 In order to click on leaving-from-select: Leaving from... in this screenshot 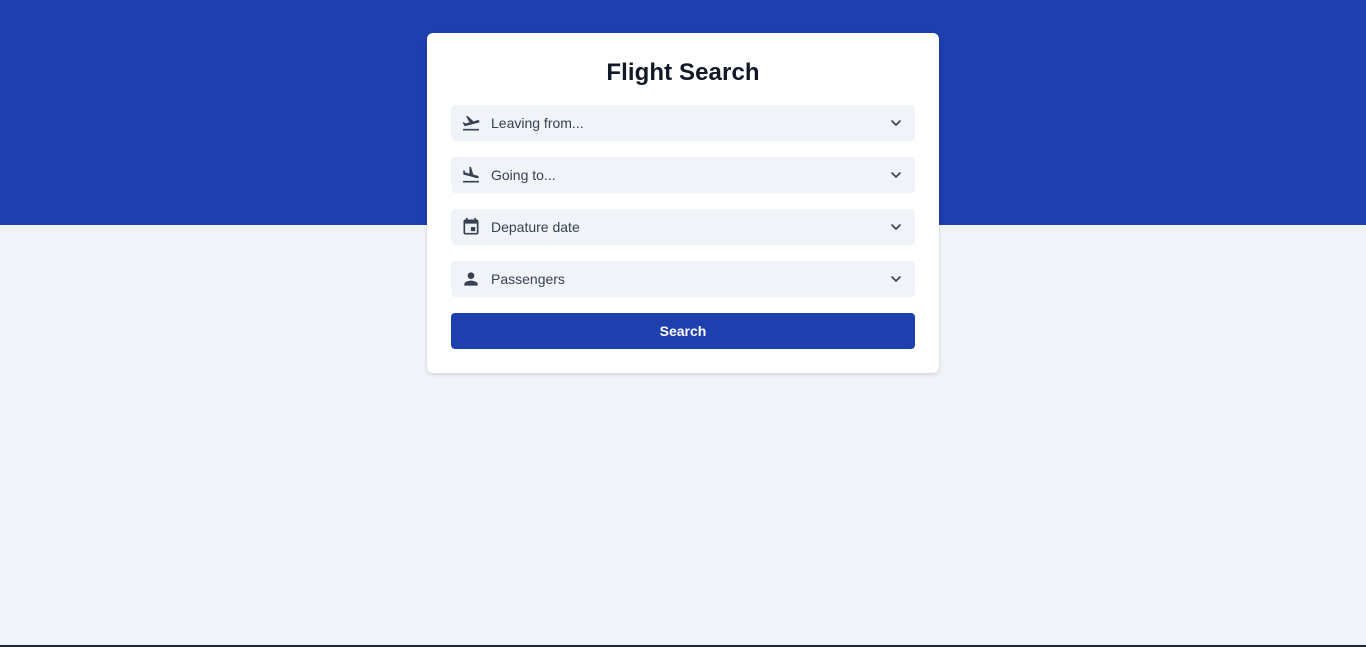, I will do `click(683, 123)`.